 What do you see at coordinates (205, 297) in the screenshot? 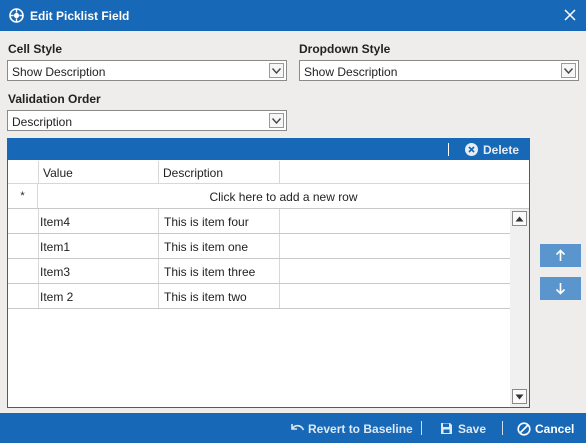
I see `description-text: This is item two` at bounding box center [205, 297].